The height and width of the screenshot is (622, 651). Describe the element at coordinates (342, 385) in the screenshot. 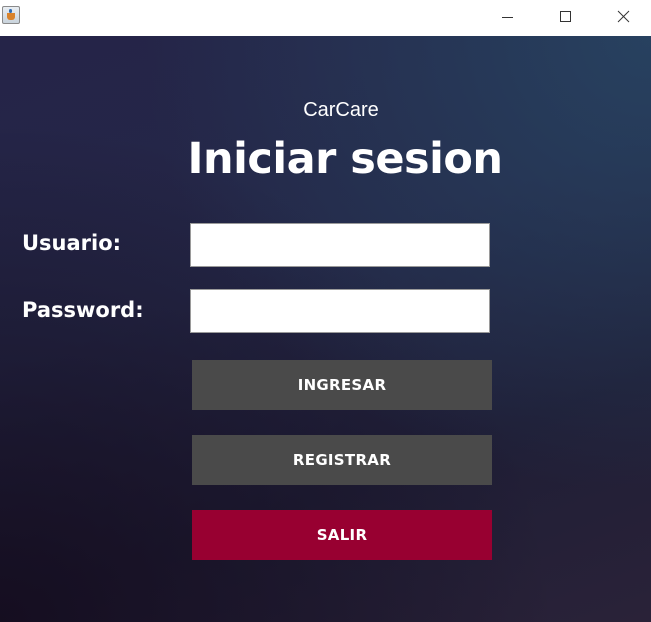

I see `login-button: INGRESAR` at that location.